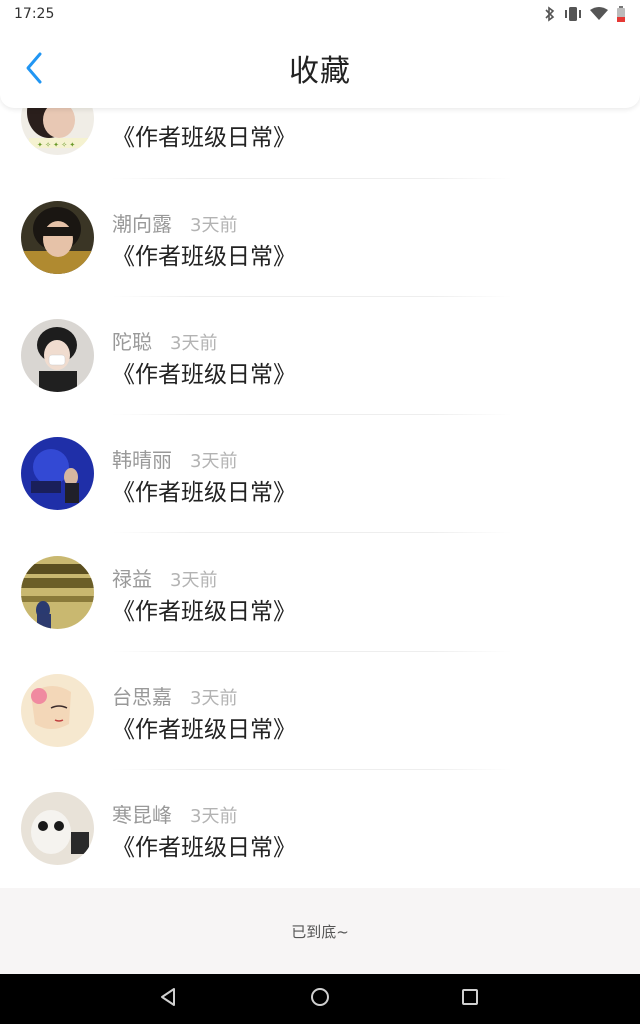 The height and width of the screenshot is (1024, 640). I want to click on author-line: 潮向露 3天前, so click(174, 222).